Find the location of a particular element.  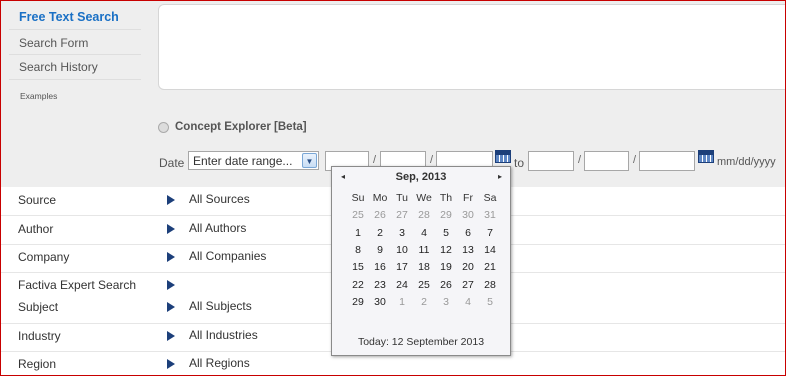

weekday-header: Th is located at coordinates (446, 198).